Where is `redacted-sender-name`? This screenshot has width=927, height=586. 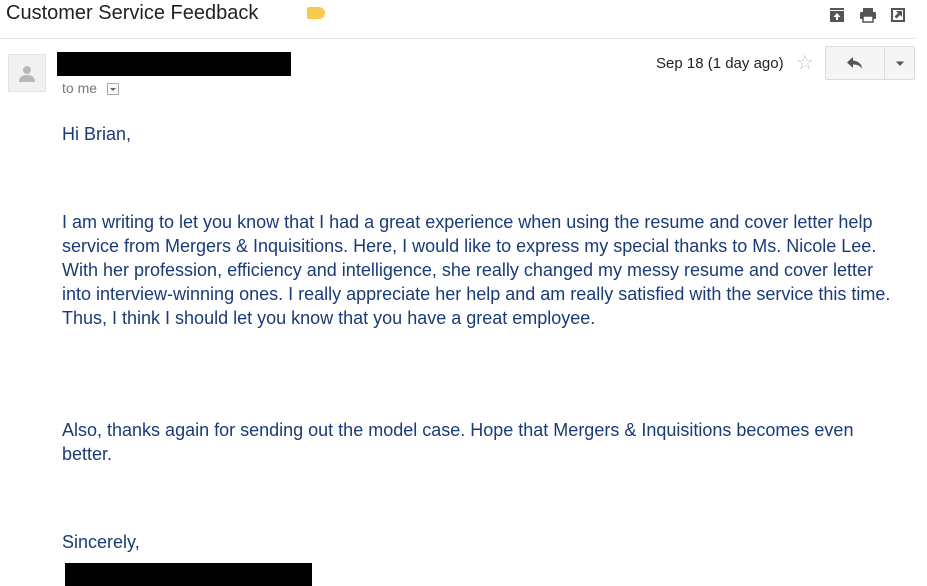 redacted-sender-name is located at coordinates (174, 64).